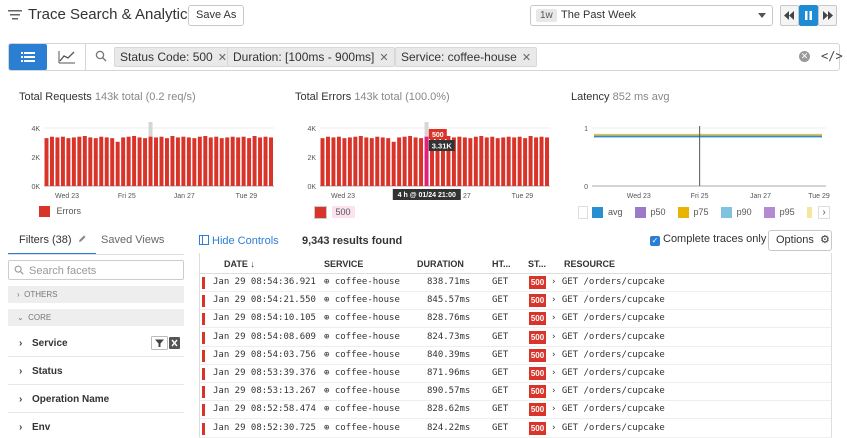  What do you see at coordinates (651, 15) in the screenshot?
I see `time-range-select: 1w The Past Week` at bounding box center [651, 15].